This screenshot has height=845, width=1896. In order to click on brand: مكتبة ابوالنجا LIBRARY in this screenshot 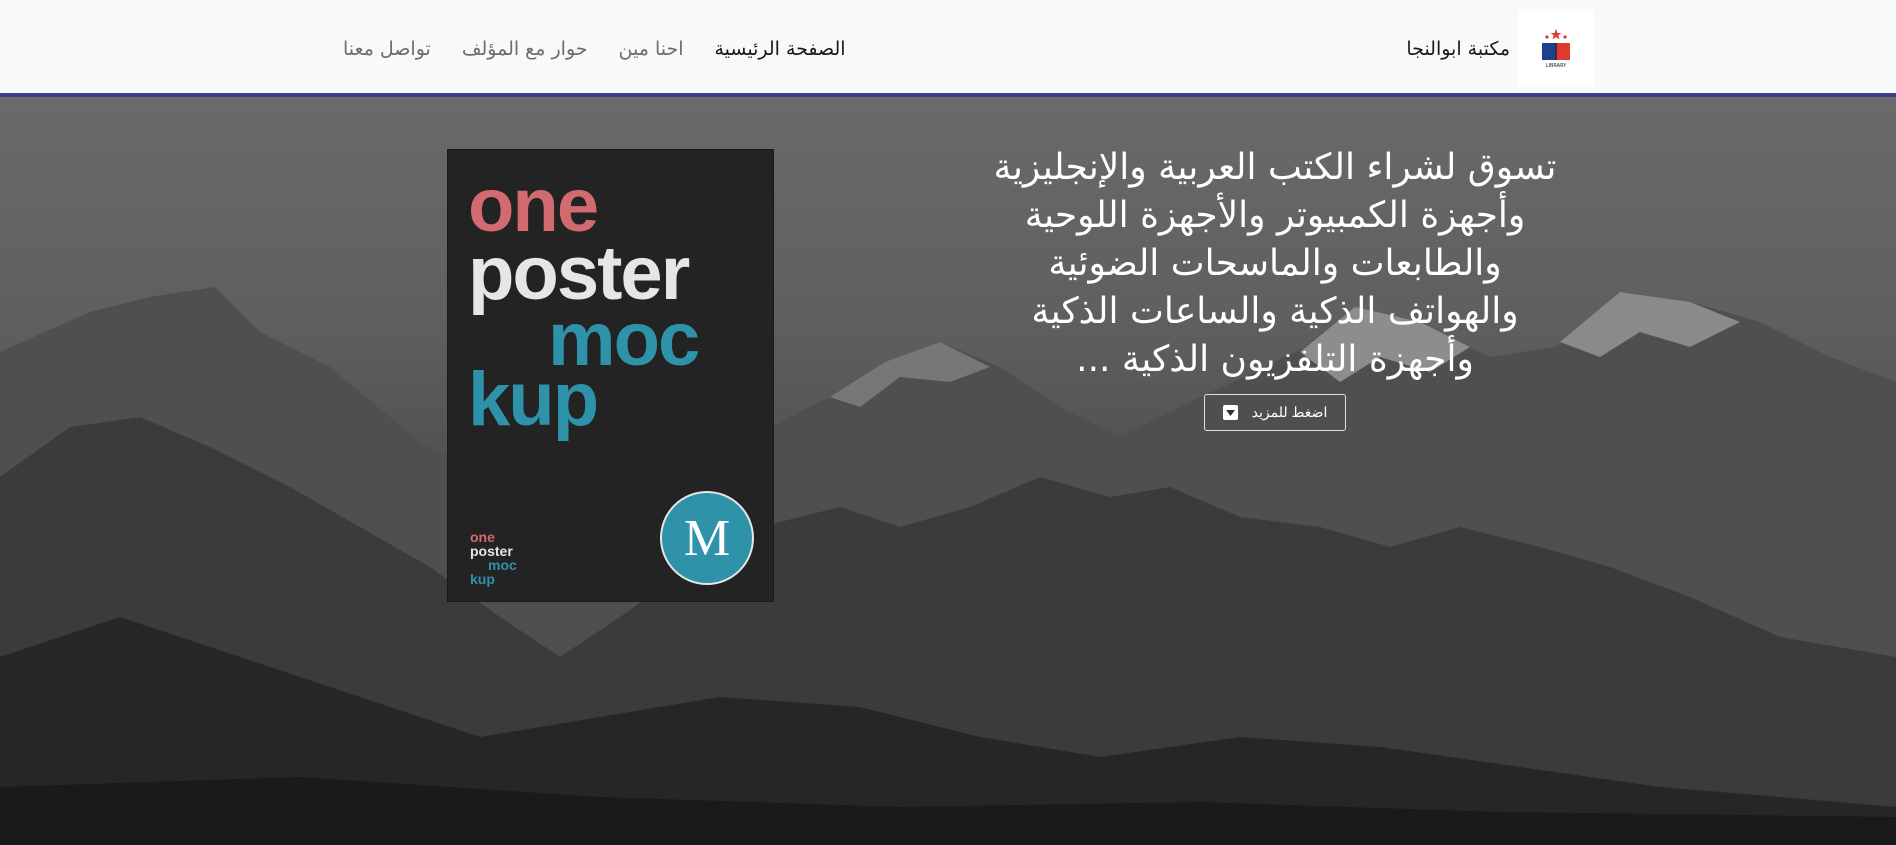, I will do `click(1500, 48)`.